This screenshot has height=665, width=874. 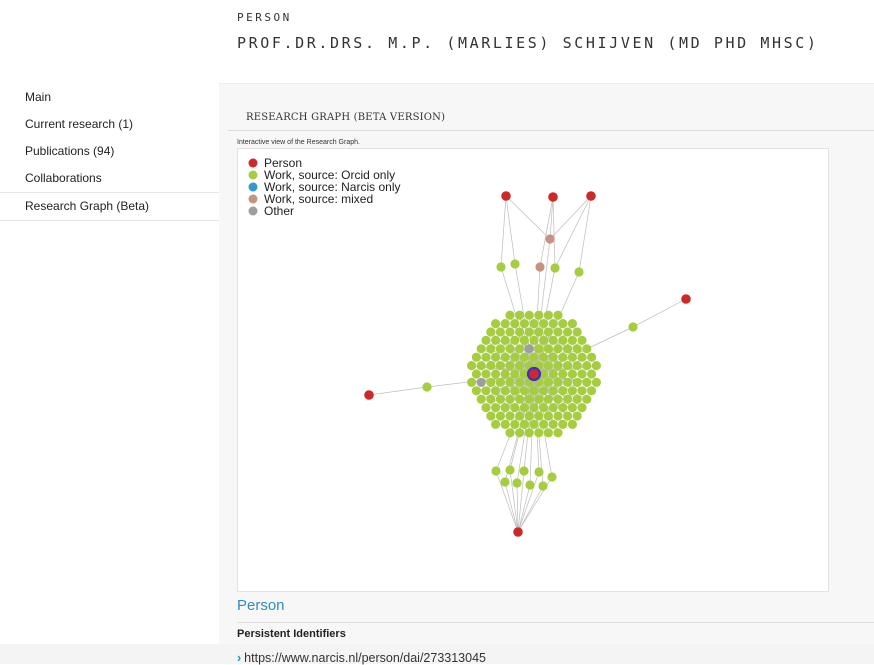 I want to click on sidebar-item-collaborations: Collaborations, so click(x=109, y=178).